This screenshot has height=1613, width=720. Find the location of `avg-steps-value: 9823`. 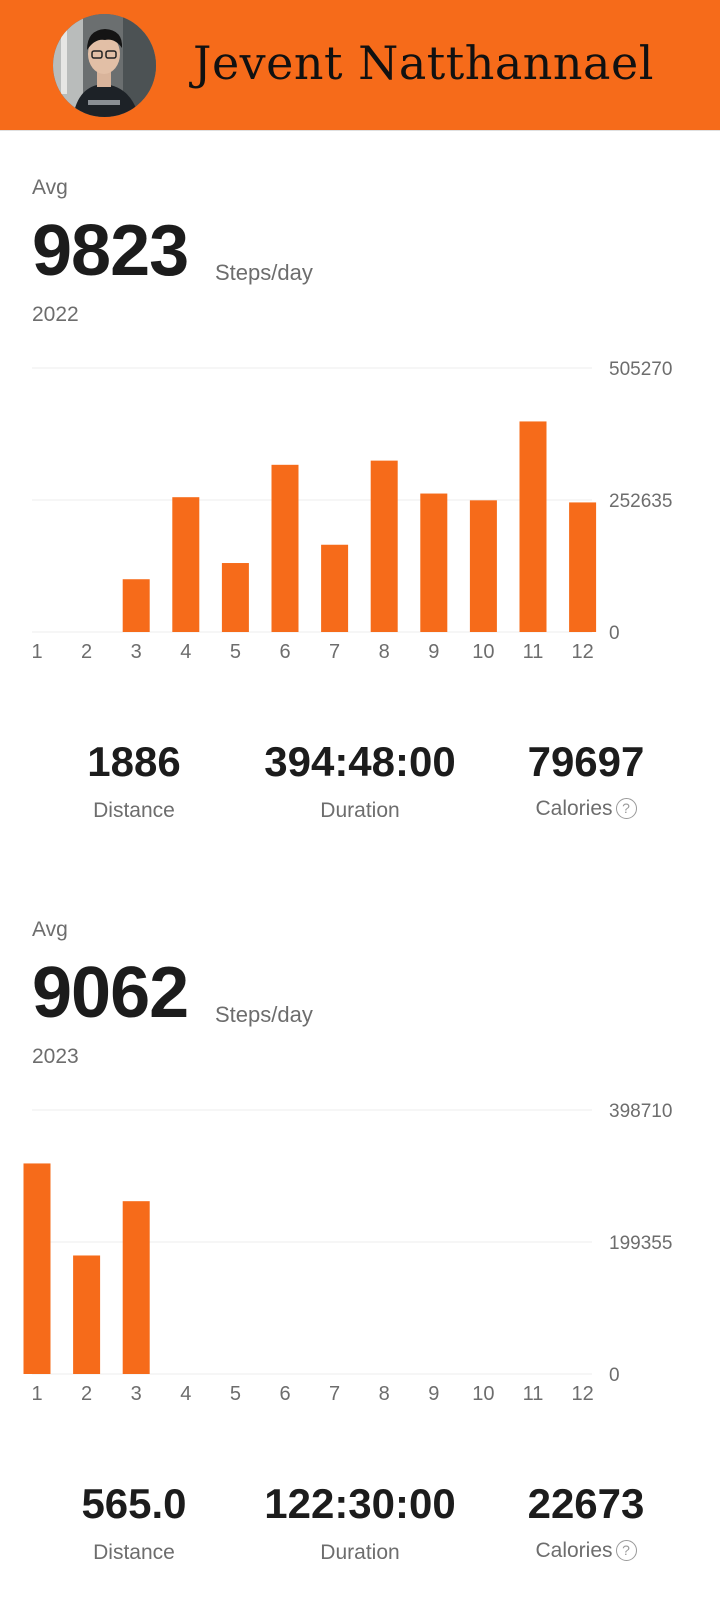

avg-steps-value: 9823 is located at coordinates (110, 251).